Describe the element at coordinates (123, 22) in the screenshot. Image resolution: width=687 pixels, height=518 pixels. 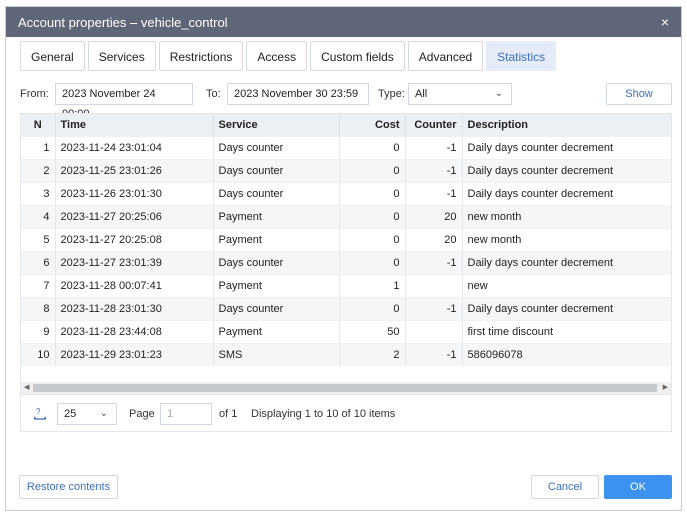
I see `dialog-title: Account properties – vehicle_control` at that location.